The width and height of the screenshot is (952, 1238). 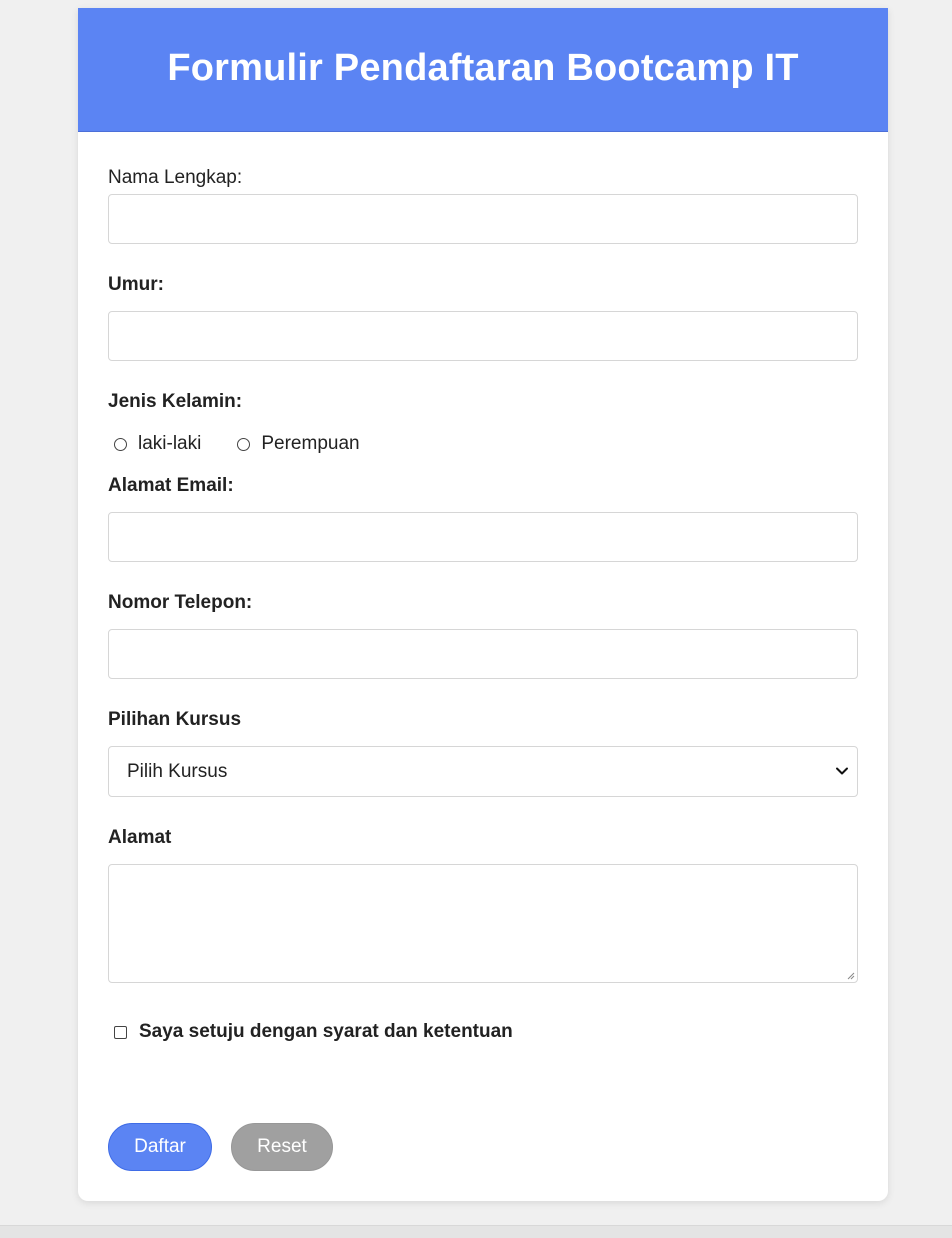 What do you see at coordinates (483, 923) in the screenshot?
I see `alamat-textarea` at bounding box center [483, 923].